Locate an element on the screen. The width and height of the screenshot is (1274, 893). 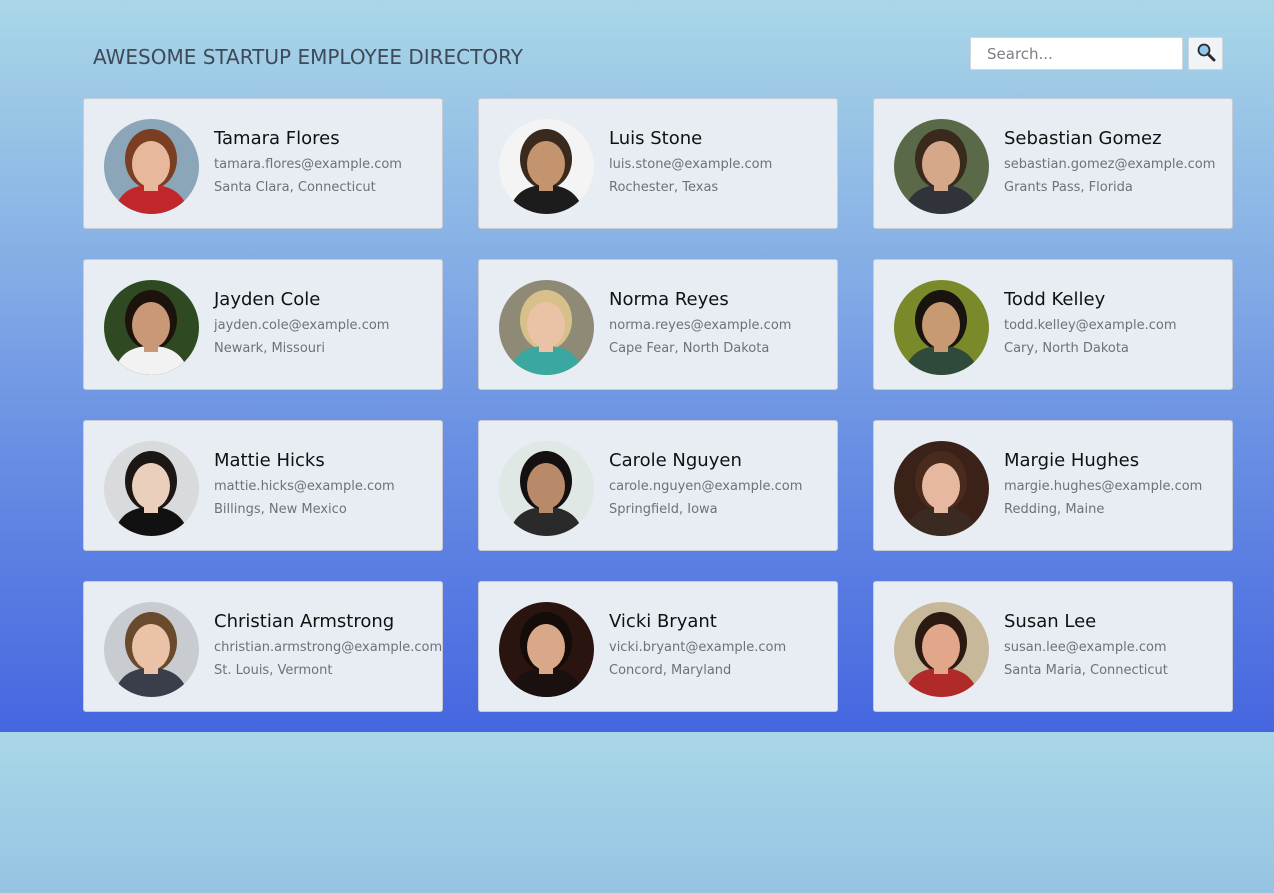
magnifier-icon is located at coordinates (1206, 53).